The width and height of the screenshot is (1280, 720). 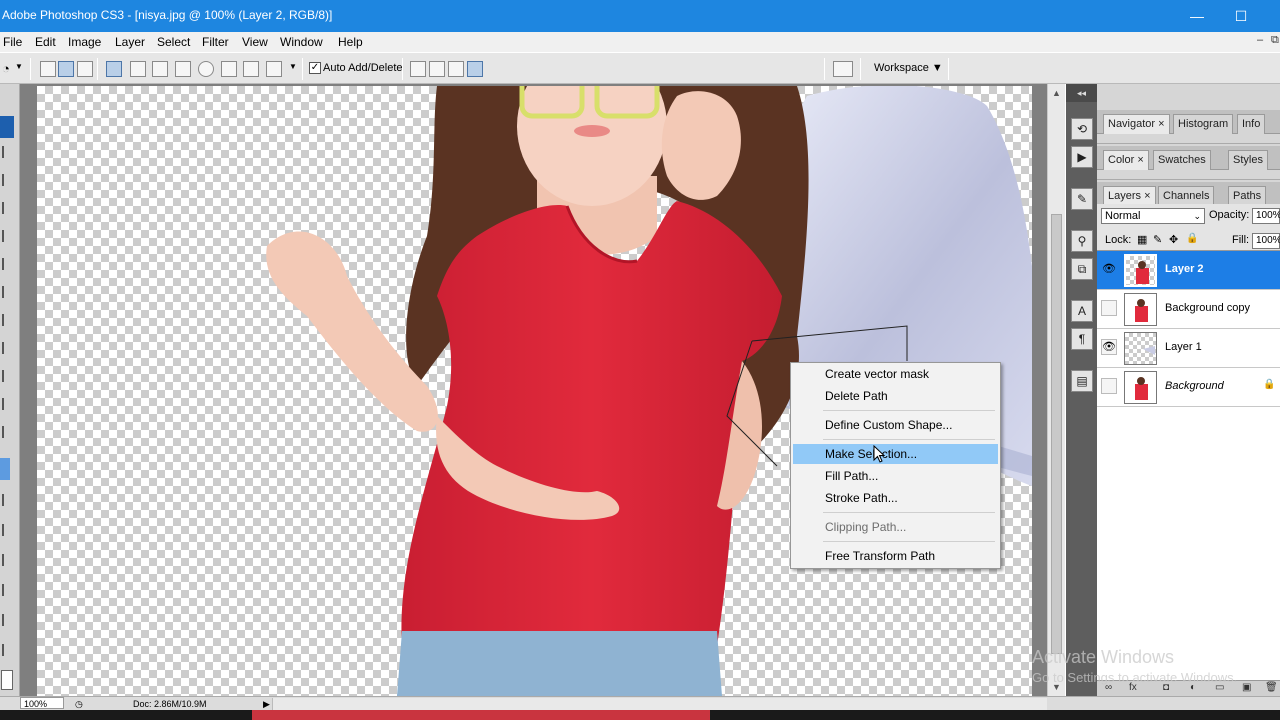 What do you see at coordinates (45, 42) in the screenshot?
I see `menu-edit: Edit` at bounding box center [45, 42].